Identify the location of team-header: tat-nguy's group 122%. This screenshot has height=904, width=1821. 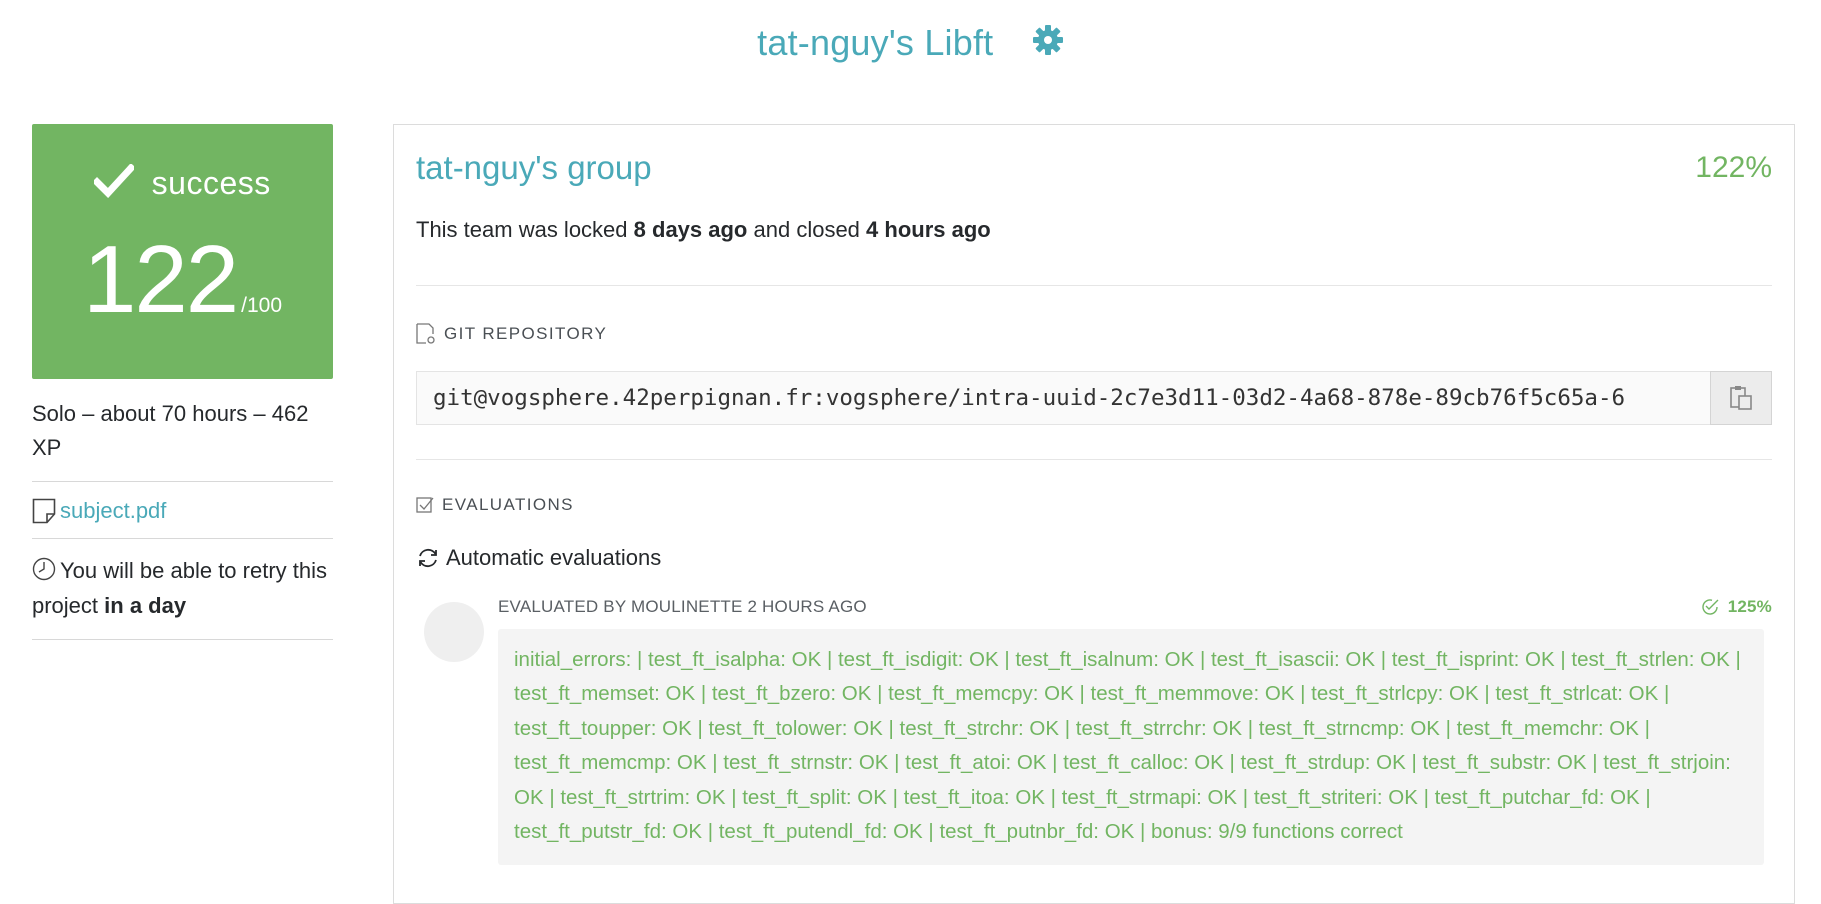
(1094, 172).